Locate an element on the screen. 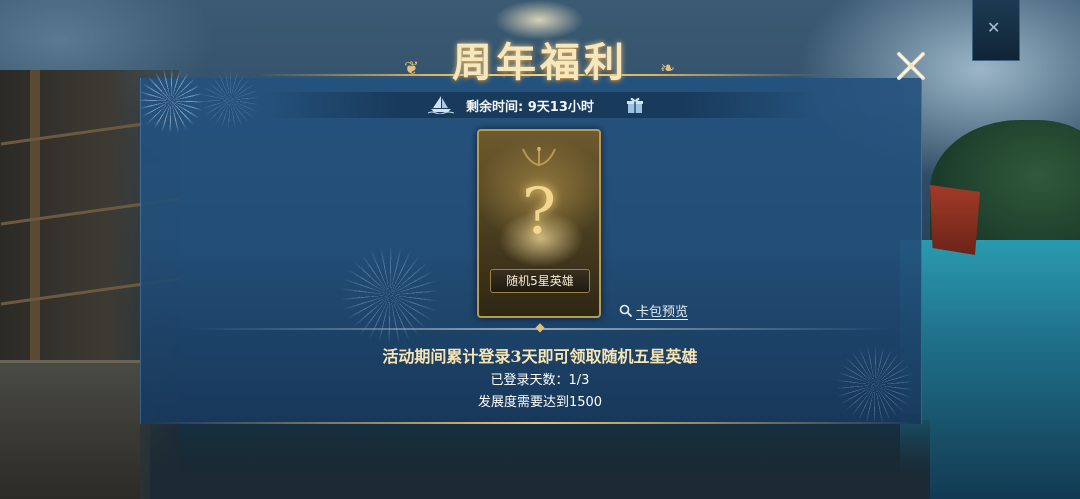 The image size is (1080, 499). close-button is located at coordinates (911, 66).